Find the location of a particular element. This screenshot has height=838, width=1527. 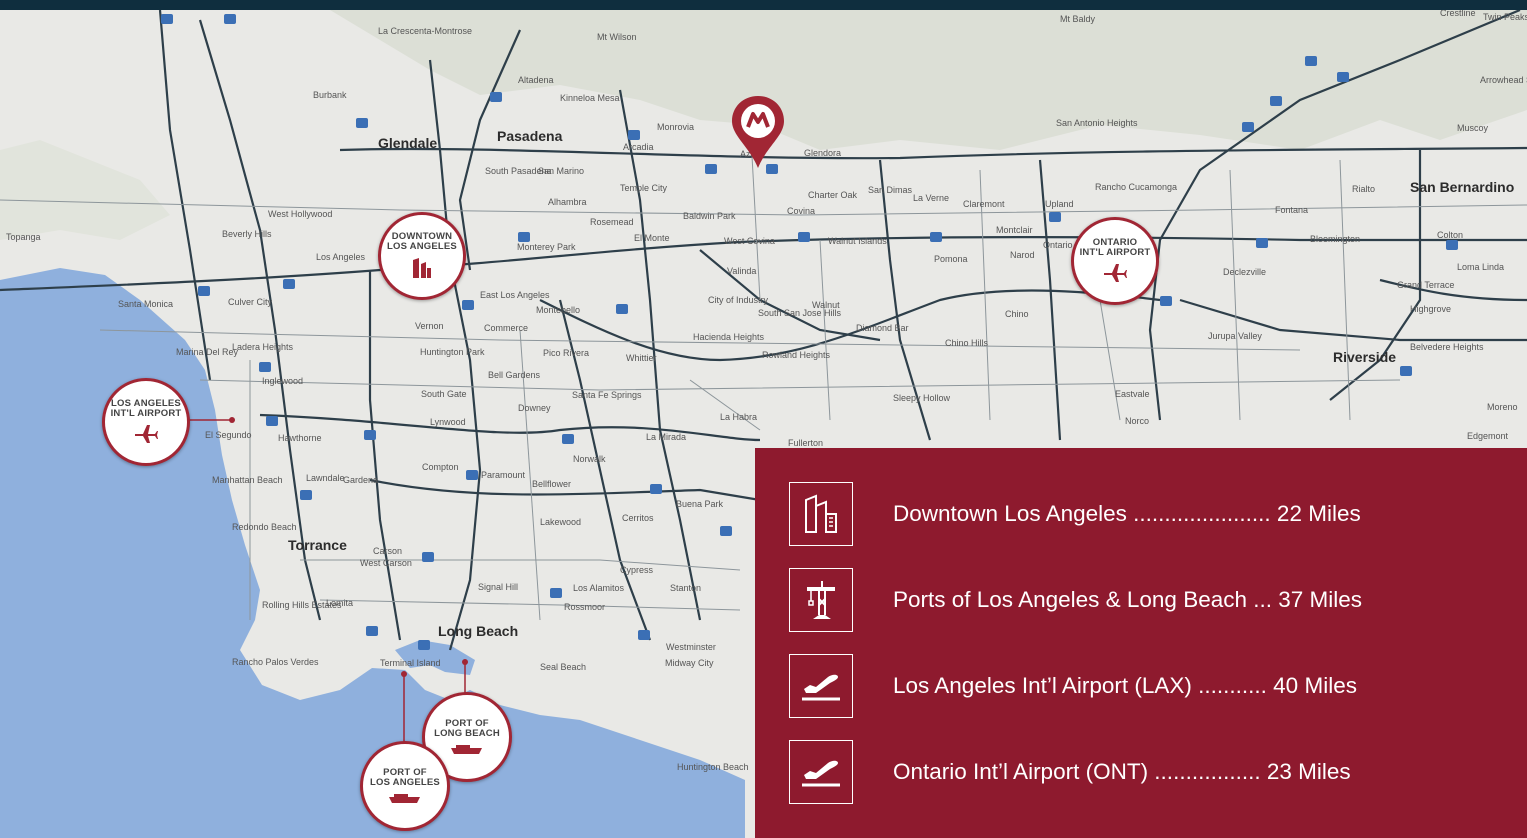

city-label: Bell Gardens is located at coordinates (514, 375).